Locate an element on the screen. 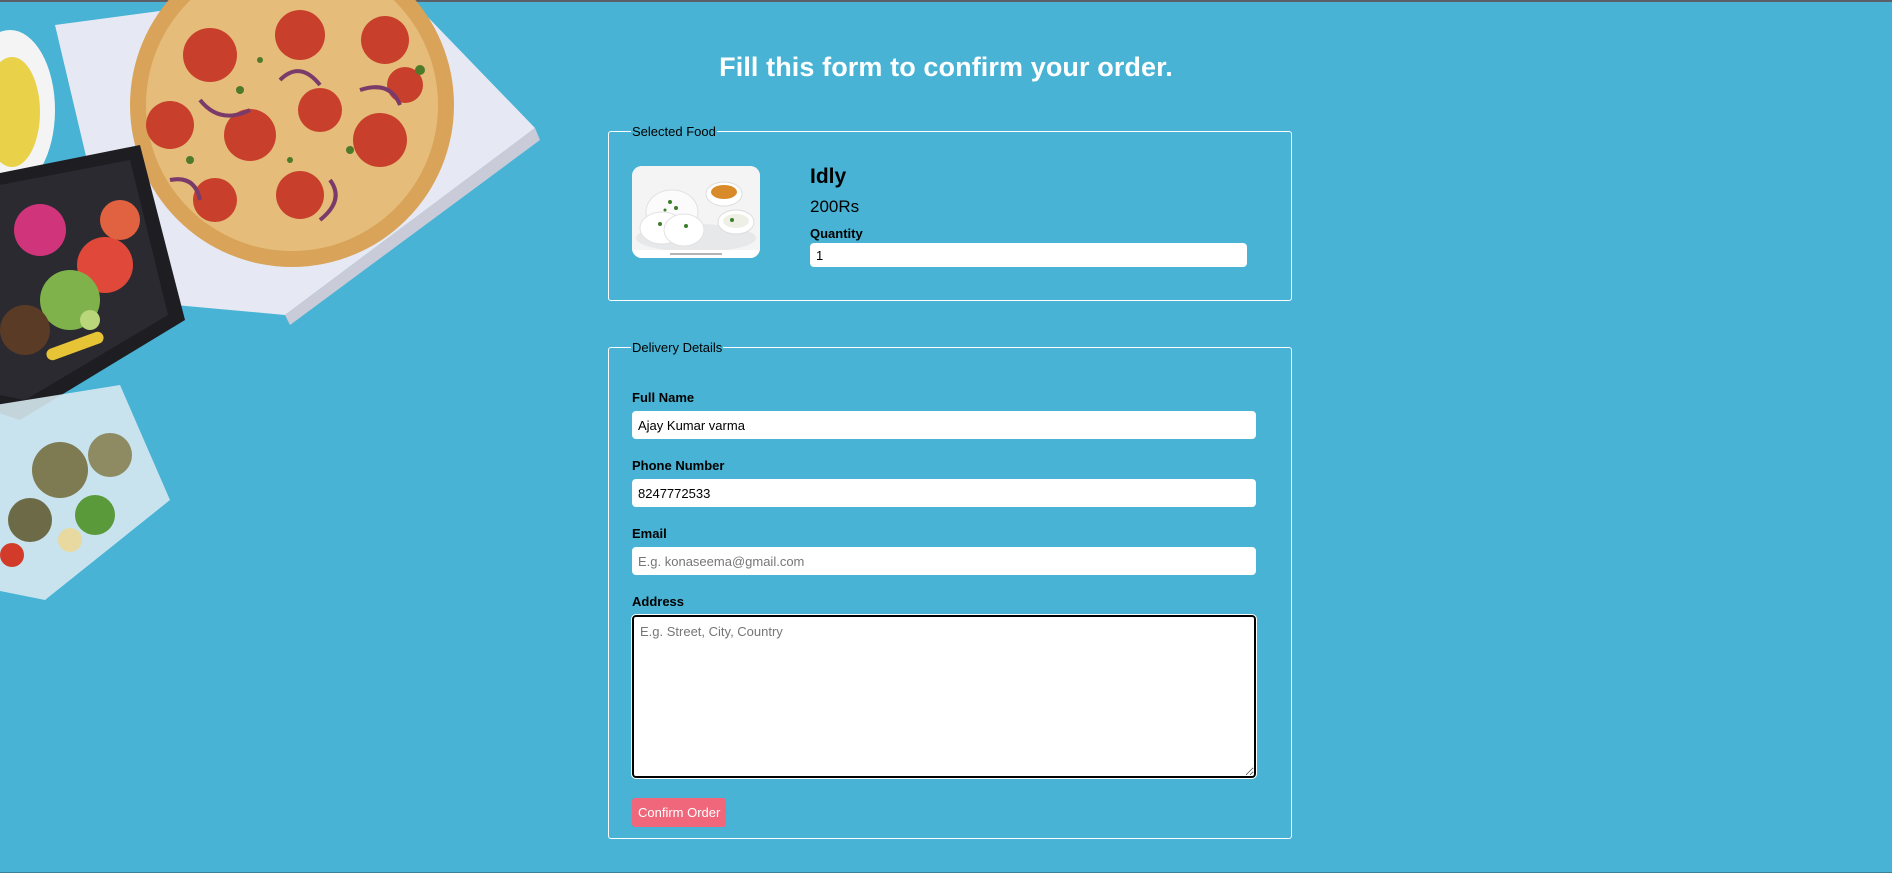 The height and width of the screenshot is (873, 1892). full-name-label: Full Name is located at coordinates (663, 397).